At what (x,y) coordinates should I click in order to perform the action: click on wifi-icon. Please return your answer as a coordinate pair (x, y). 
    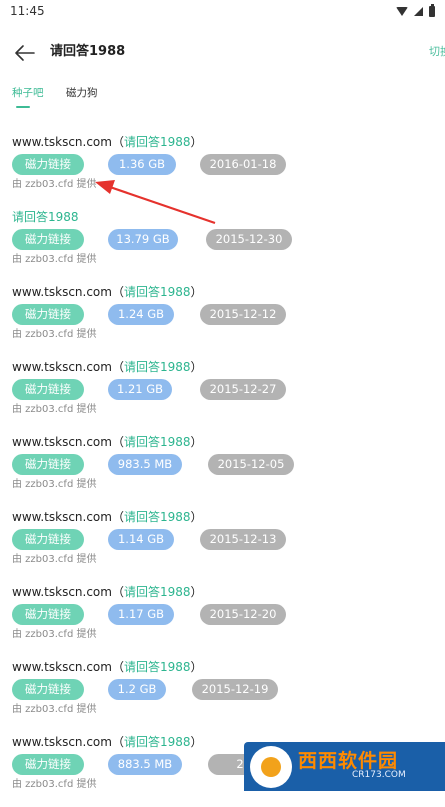
    Looking at the image, I should click on (402, 11).